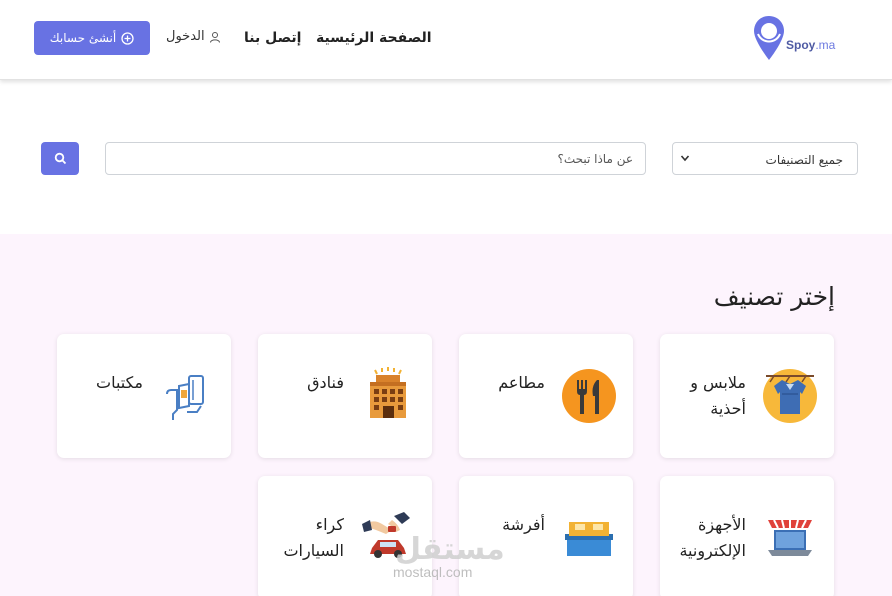  Describe the element at coordinates (718, 382) in the screenshot. I see `category-label: ملابس و` at that location.